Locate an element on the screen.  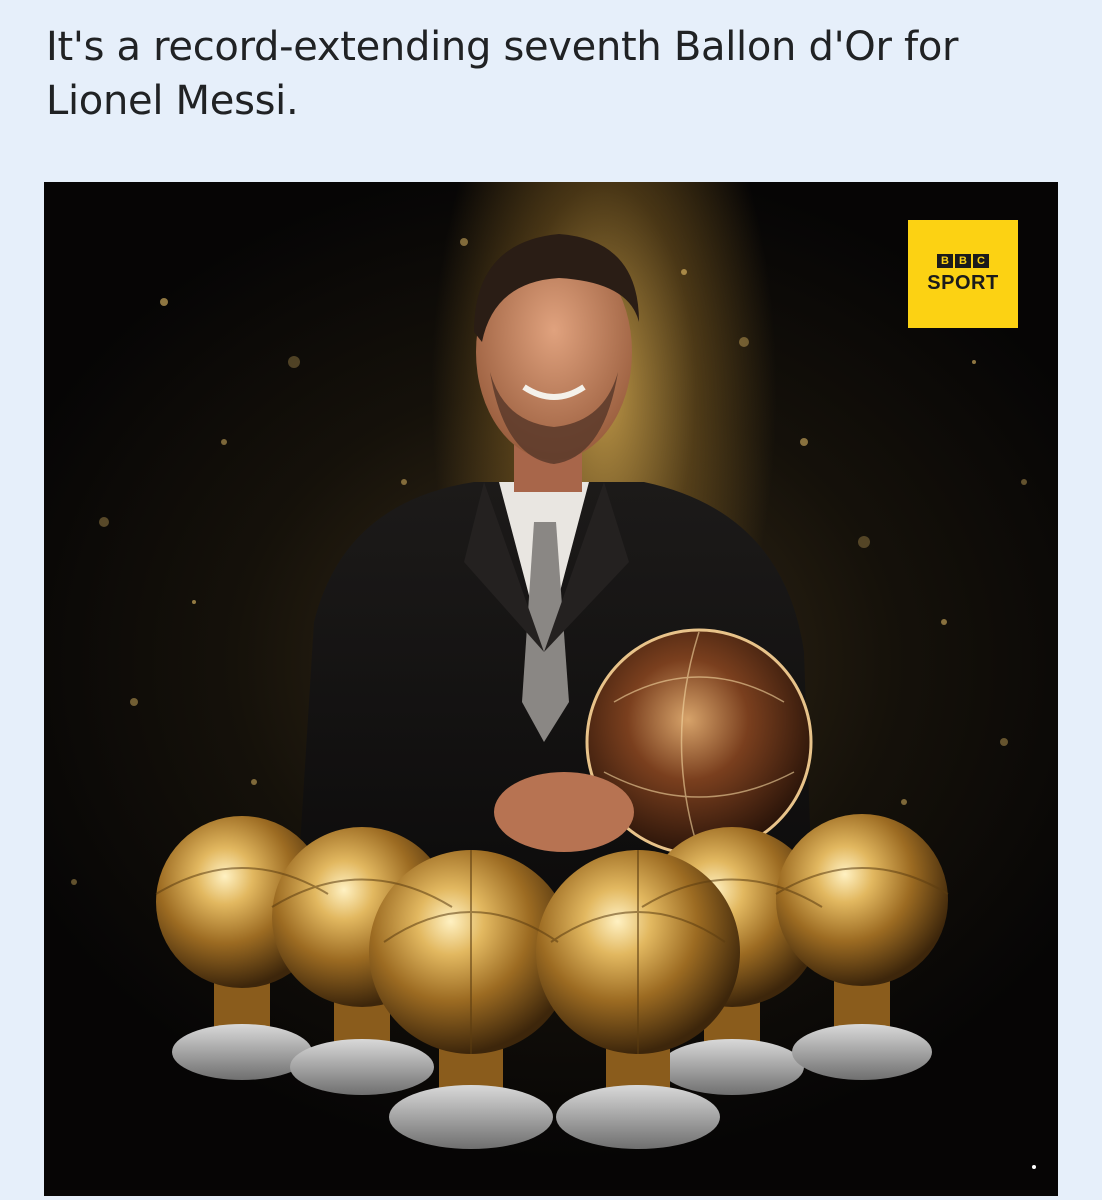
bbc-logo: B B C is located at coordinates (963, 260).